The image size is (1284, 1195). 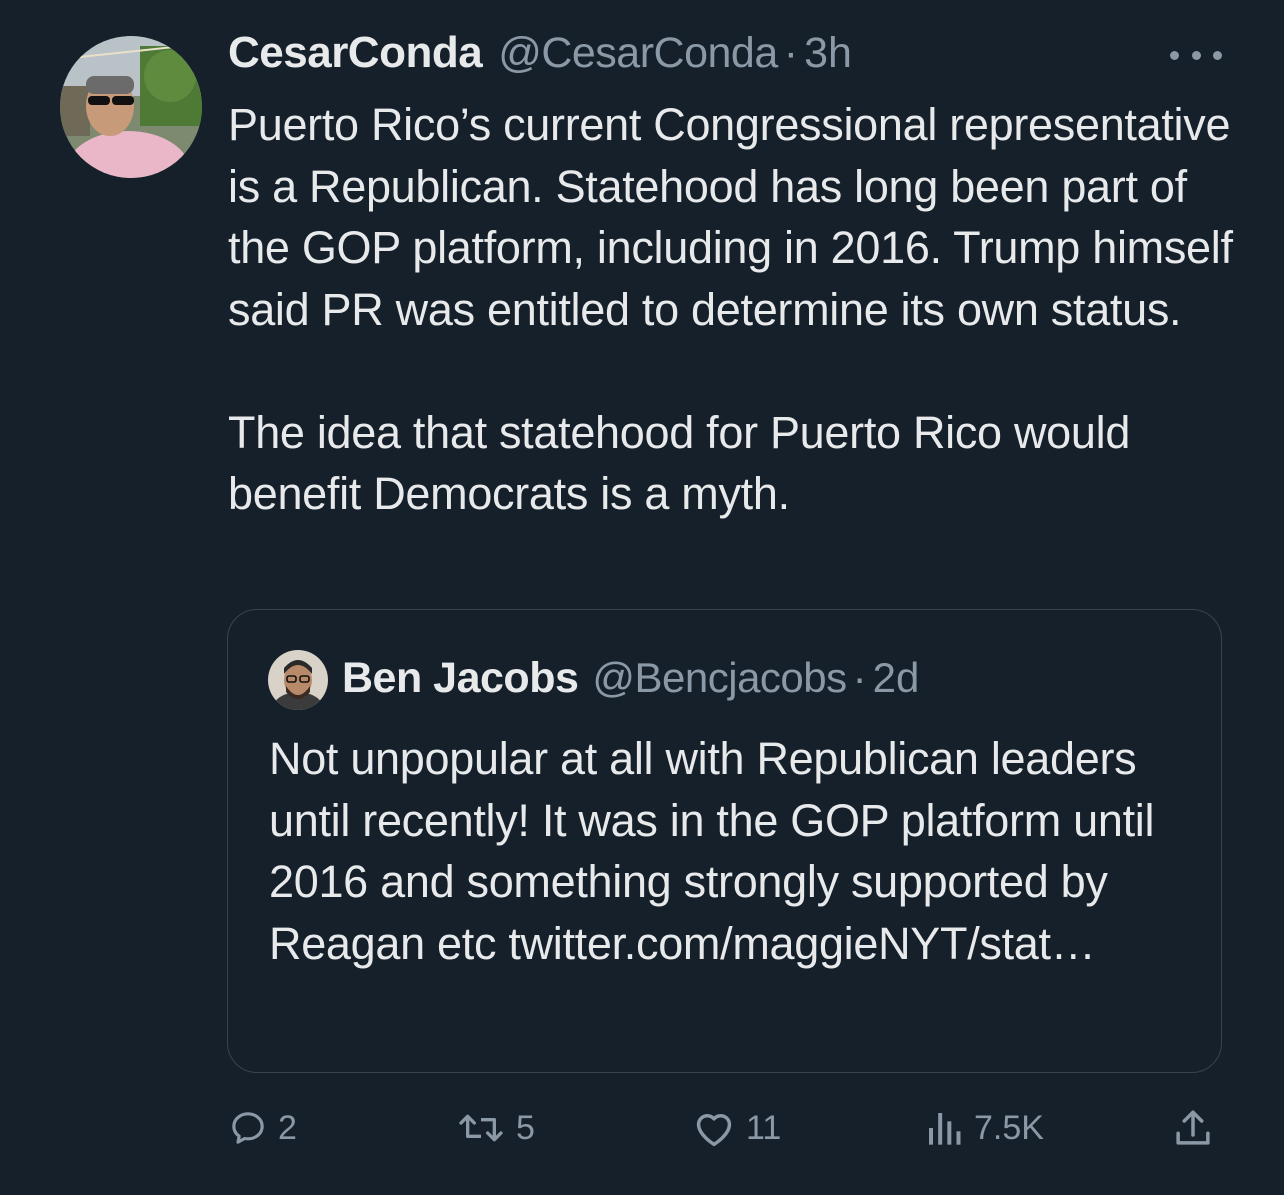 I want to click on quoted-tweet-timestamp: 2d, so click(x=896, y=677).